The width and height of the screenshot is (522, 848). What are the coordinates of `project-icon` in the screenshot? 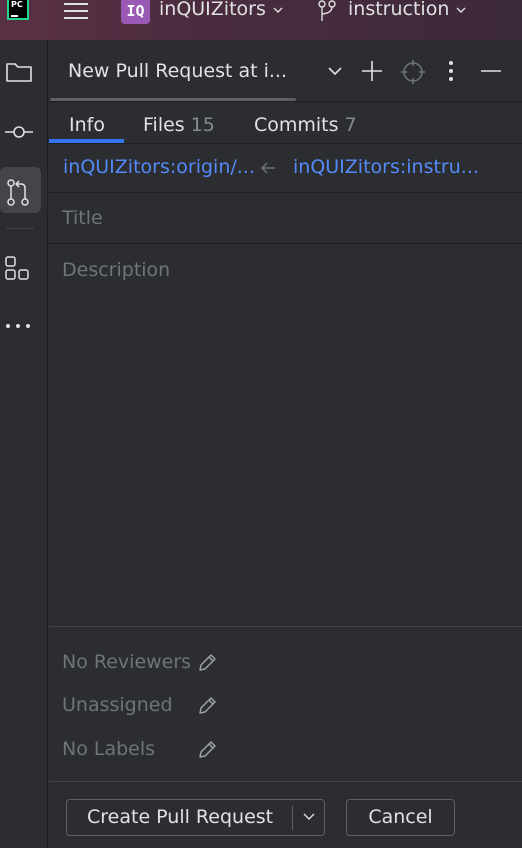 It's located at (20, 72).